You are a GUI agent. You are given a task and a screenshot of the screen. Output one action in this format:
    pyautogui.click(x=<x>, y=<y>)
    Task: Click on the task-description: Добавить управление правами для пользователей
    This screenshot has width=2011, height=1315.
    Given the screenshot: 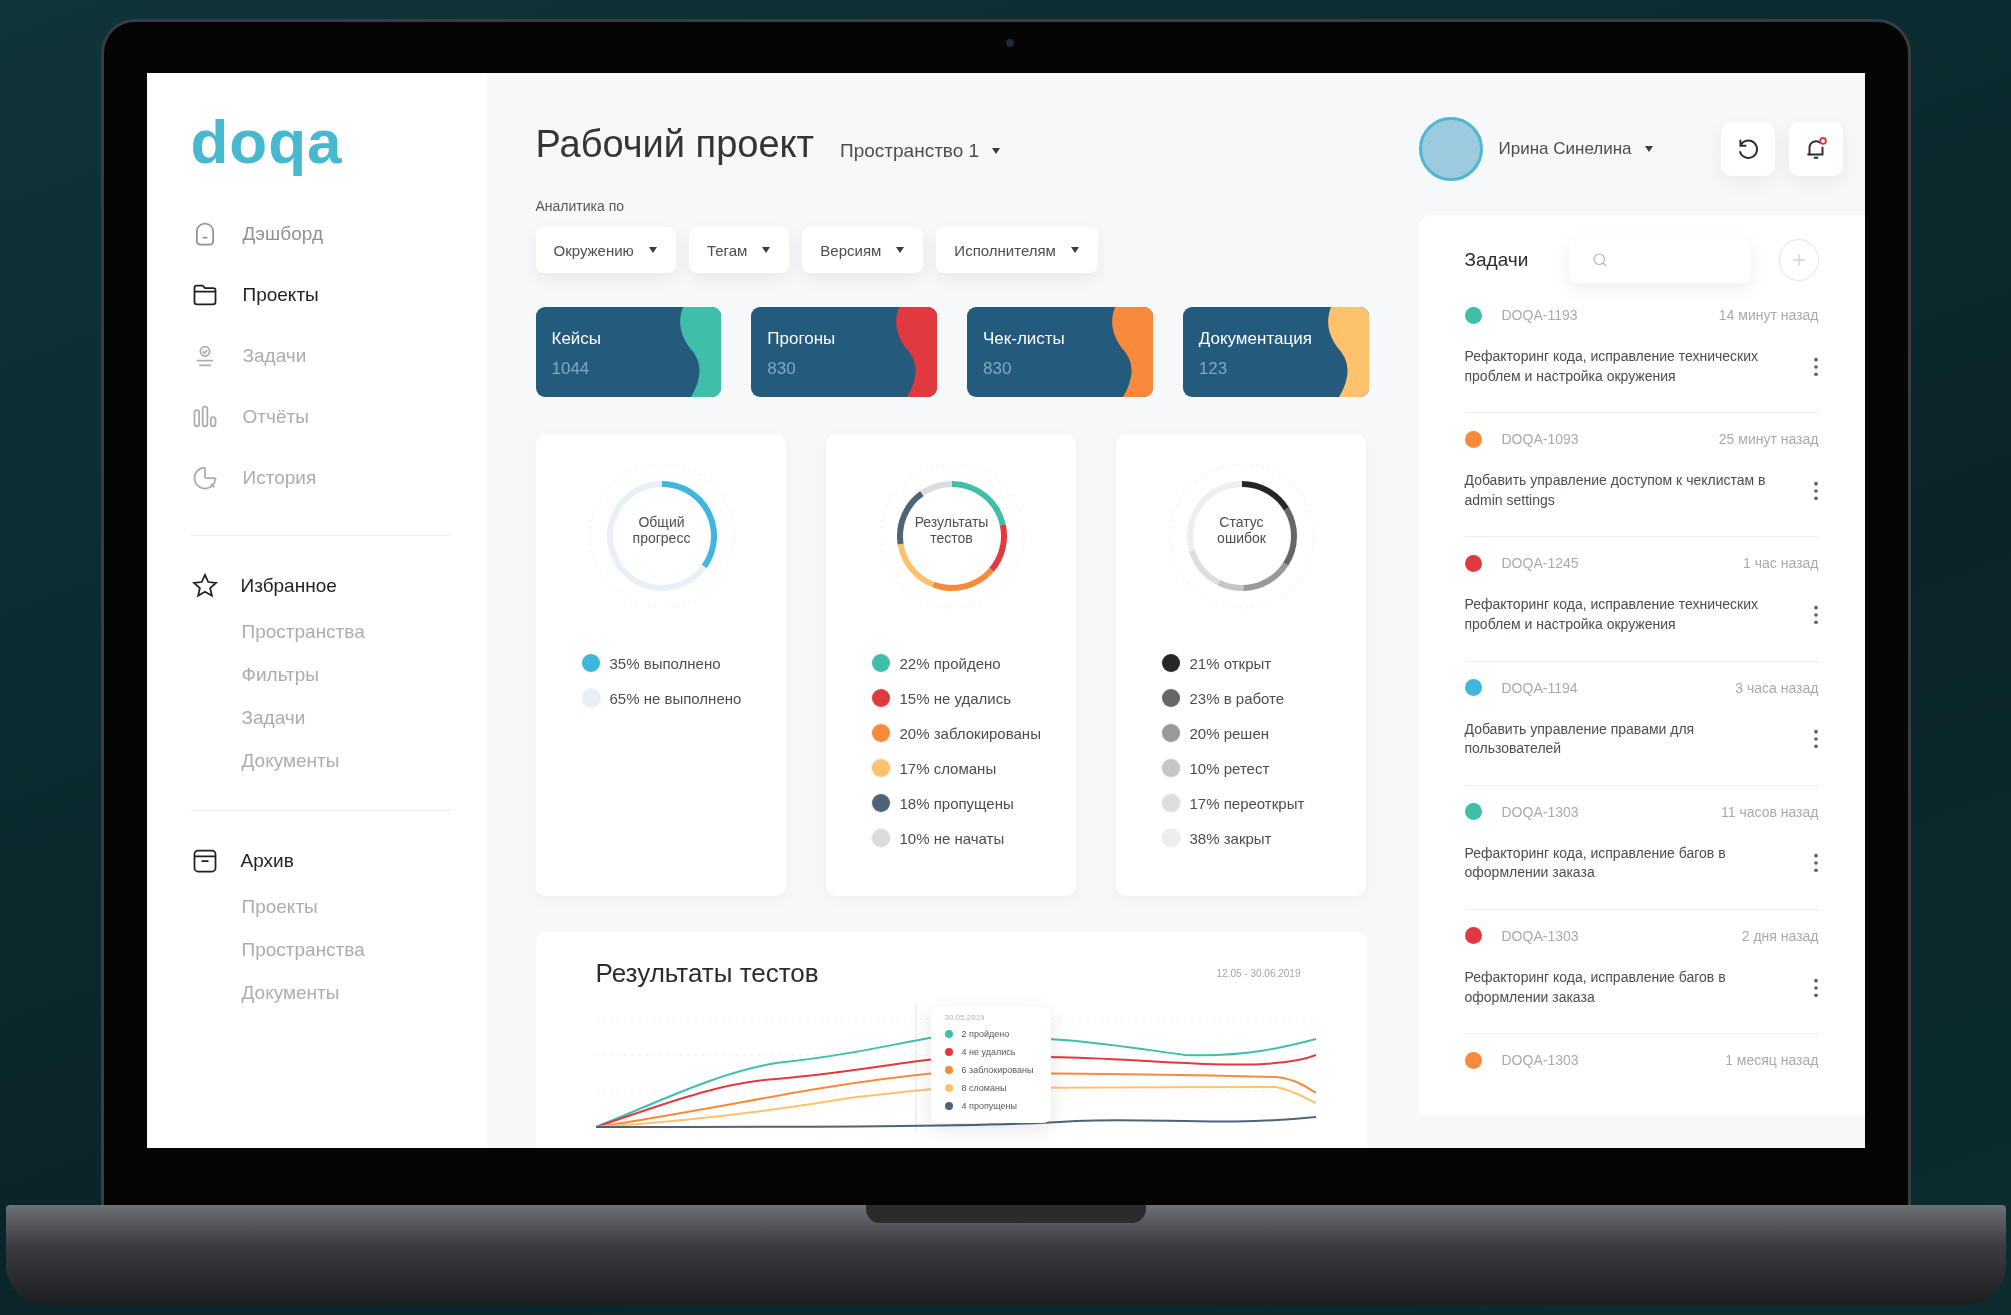 What is the action you would take?
    pyautogui.click(x=1580, y=739)
    